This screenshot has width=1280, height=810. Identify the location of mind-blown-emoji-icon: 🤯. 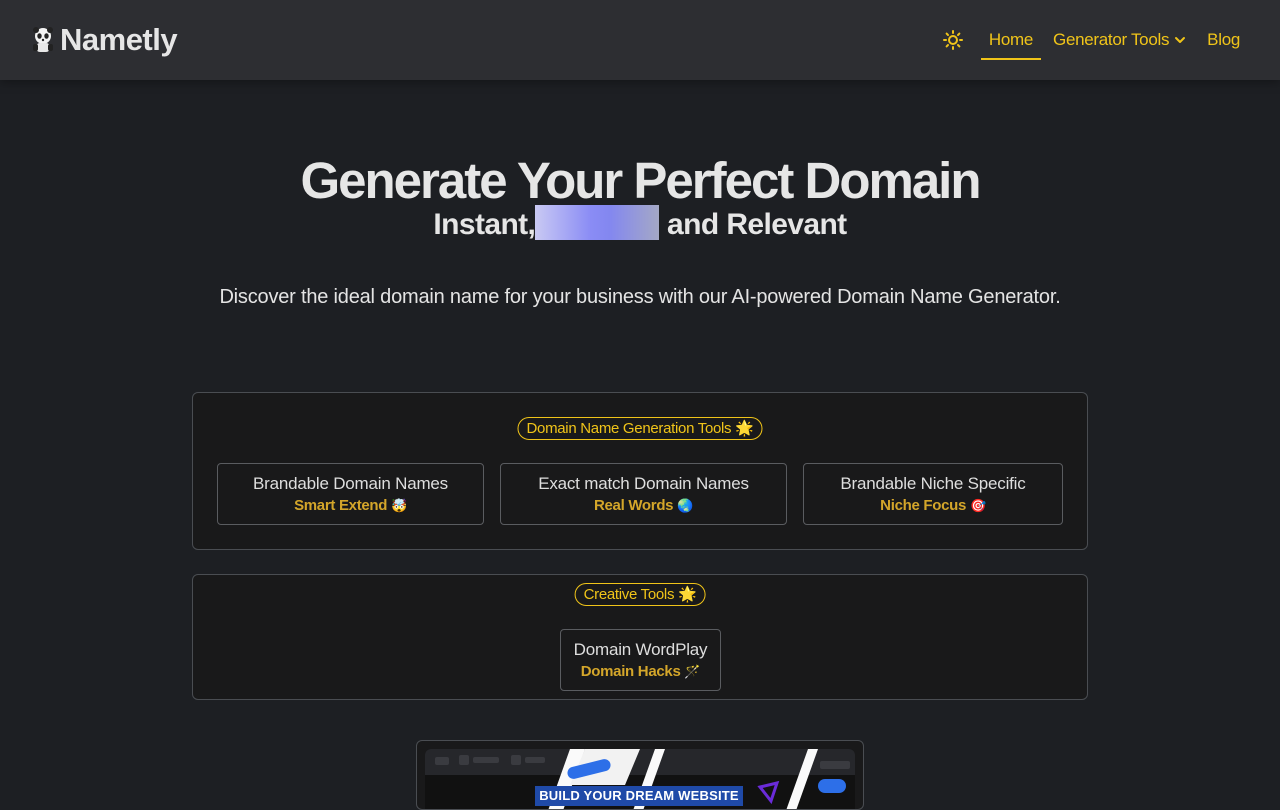
(399, 506).